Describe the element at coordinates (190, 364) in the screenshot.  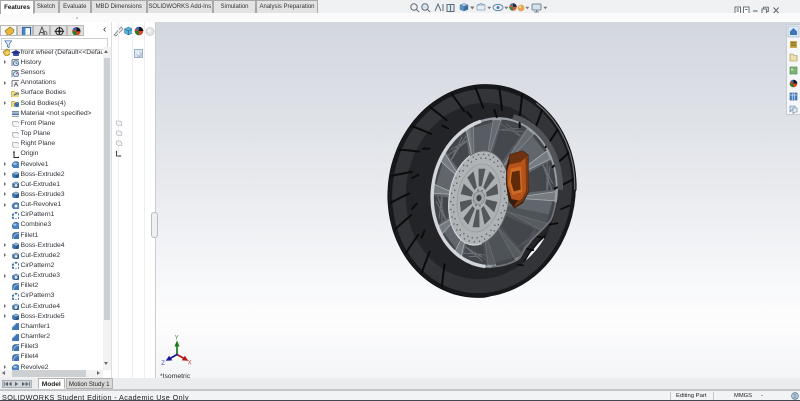
I see `svg-text: X` at that location.